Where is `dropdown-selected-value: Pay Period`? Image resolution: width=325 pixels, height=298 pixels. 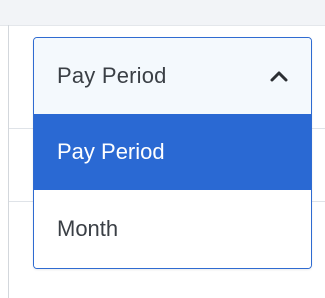 dropdown-selected-value: Pay Period is located at coordinates (112, 75).